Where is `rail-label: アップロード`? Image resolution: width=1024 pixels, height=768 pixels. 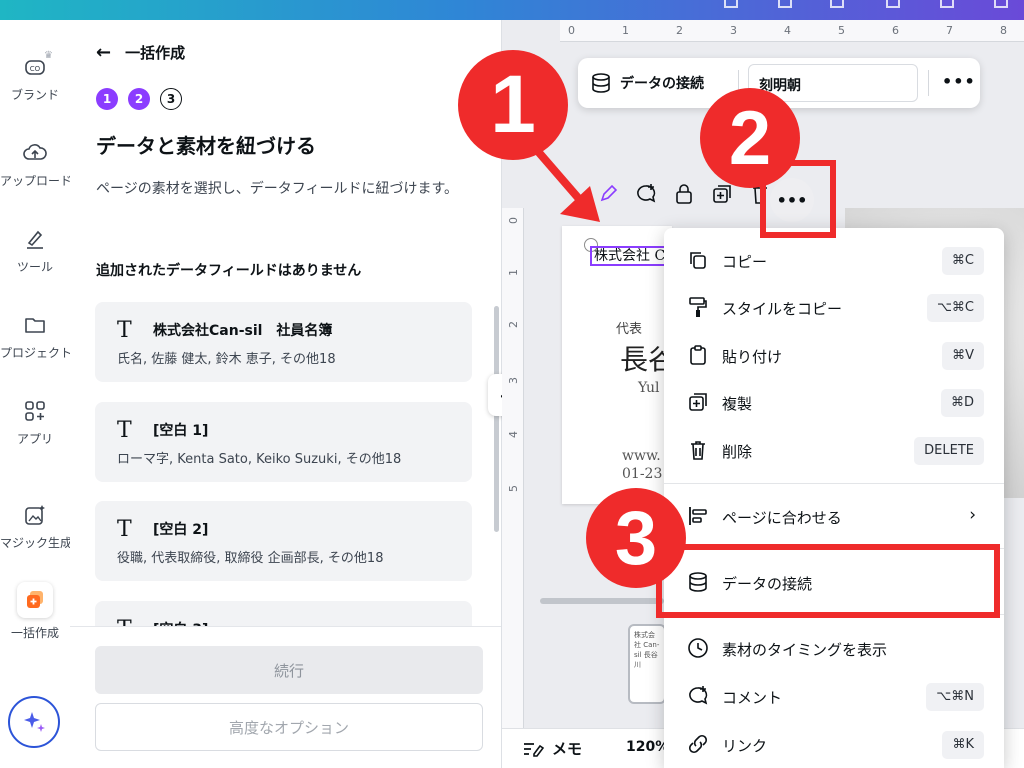
rail-label: アップロード is located at coordinates (36, 181).